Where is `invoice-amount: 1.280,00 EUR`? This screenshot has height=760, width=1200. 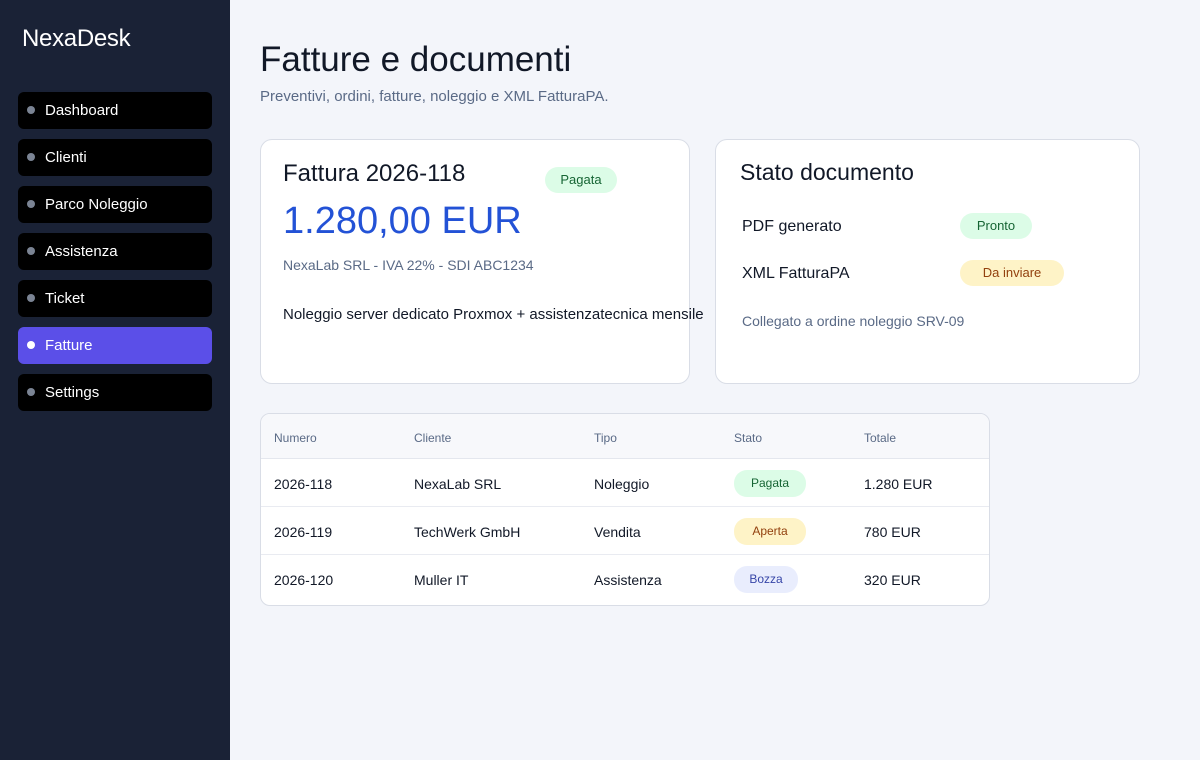
invoice-amount: 1.280,00 EUR is located at coordinates (402, 221).